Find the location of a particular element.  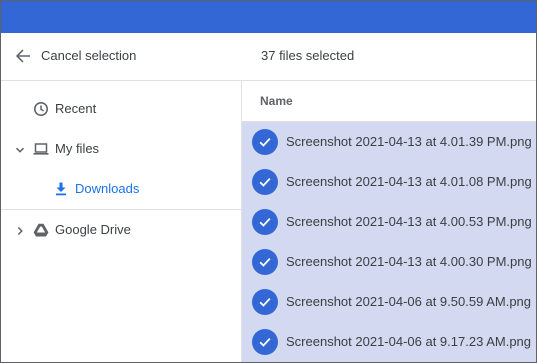

arrow-back-icon is located at coordinates (23, 56).